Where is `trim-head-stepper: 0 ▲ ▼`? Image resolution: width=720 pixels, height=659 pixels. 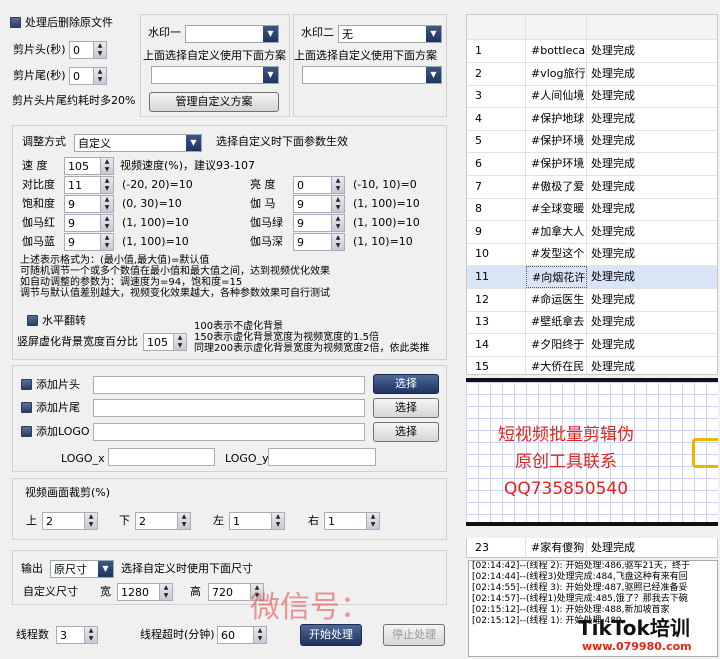 trim-head-stepper: 0 ▲ ▼ is located at coordinates (88, 50).